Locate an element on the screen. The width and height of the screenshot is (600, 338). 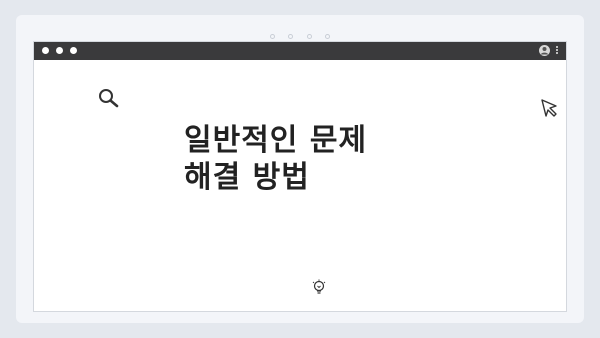
window-close-button is located at coordinates (45, 50).